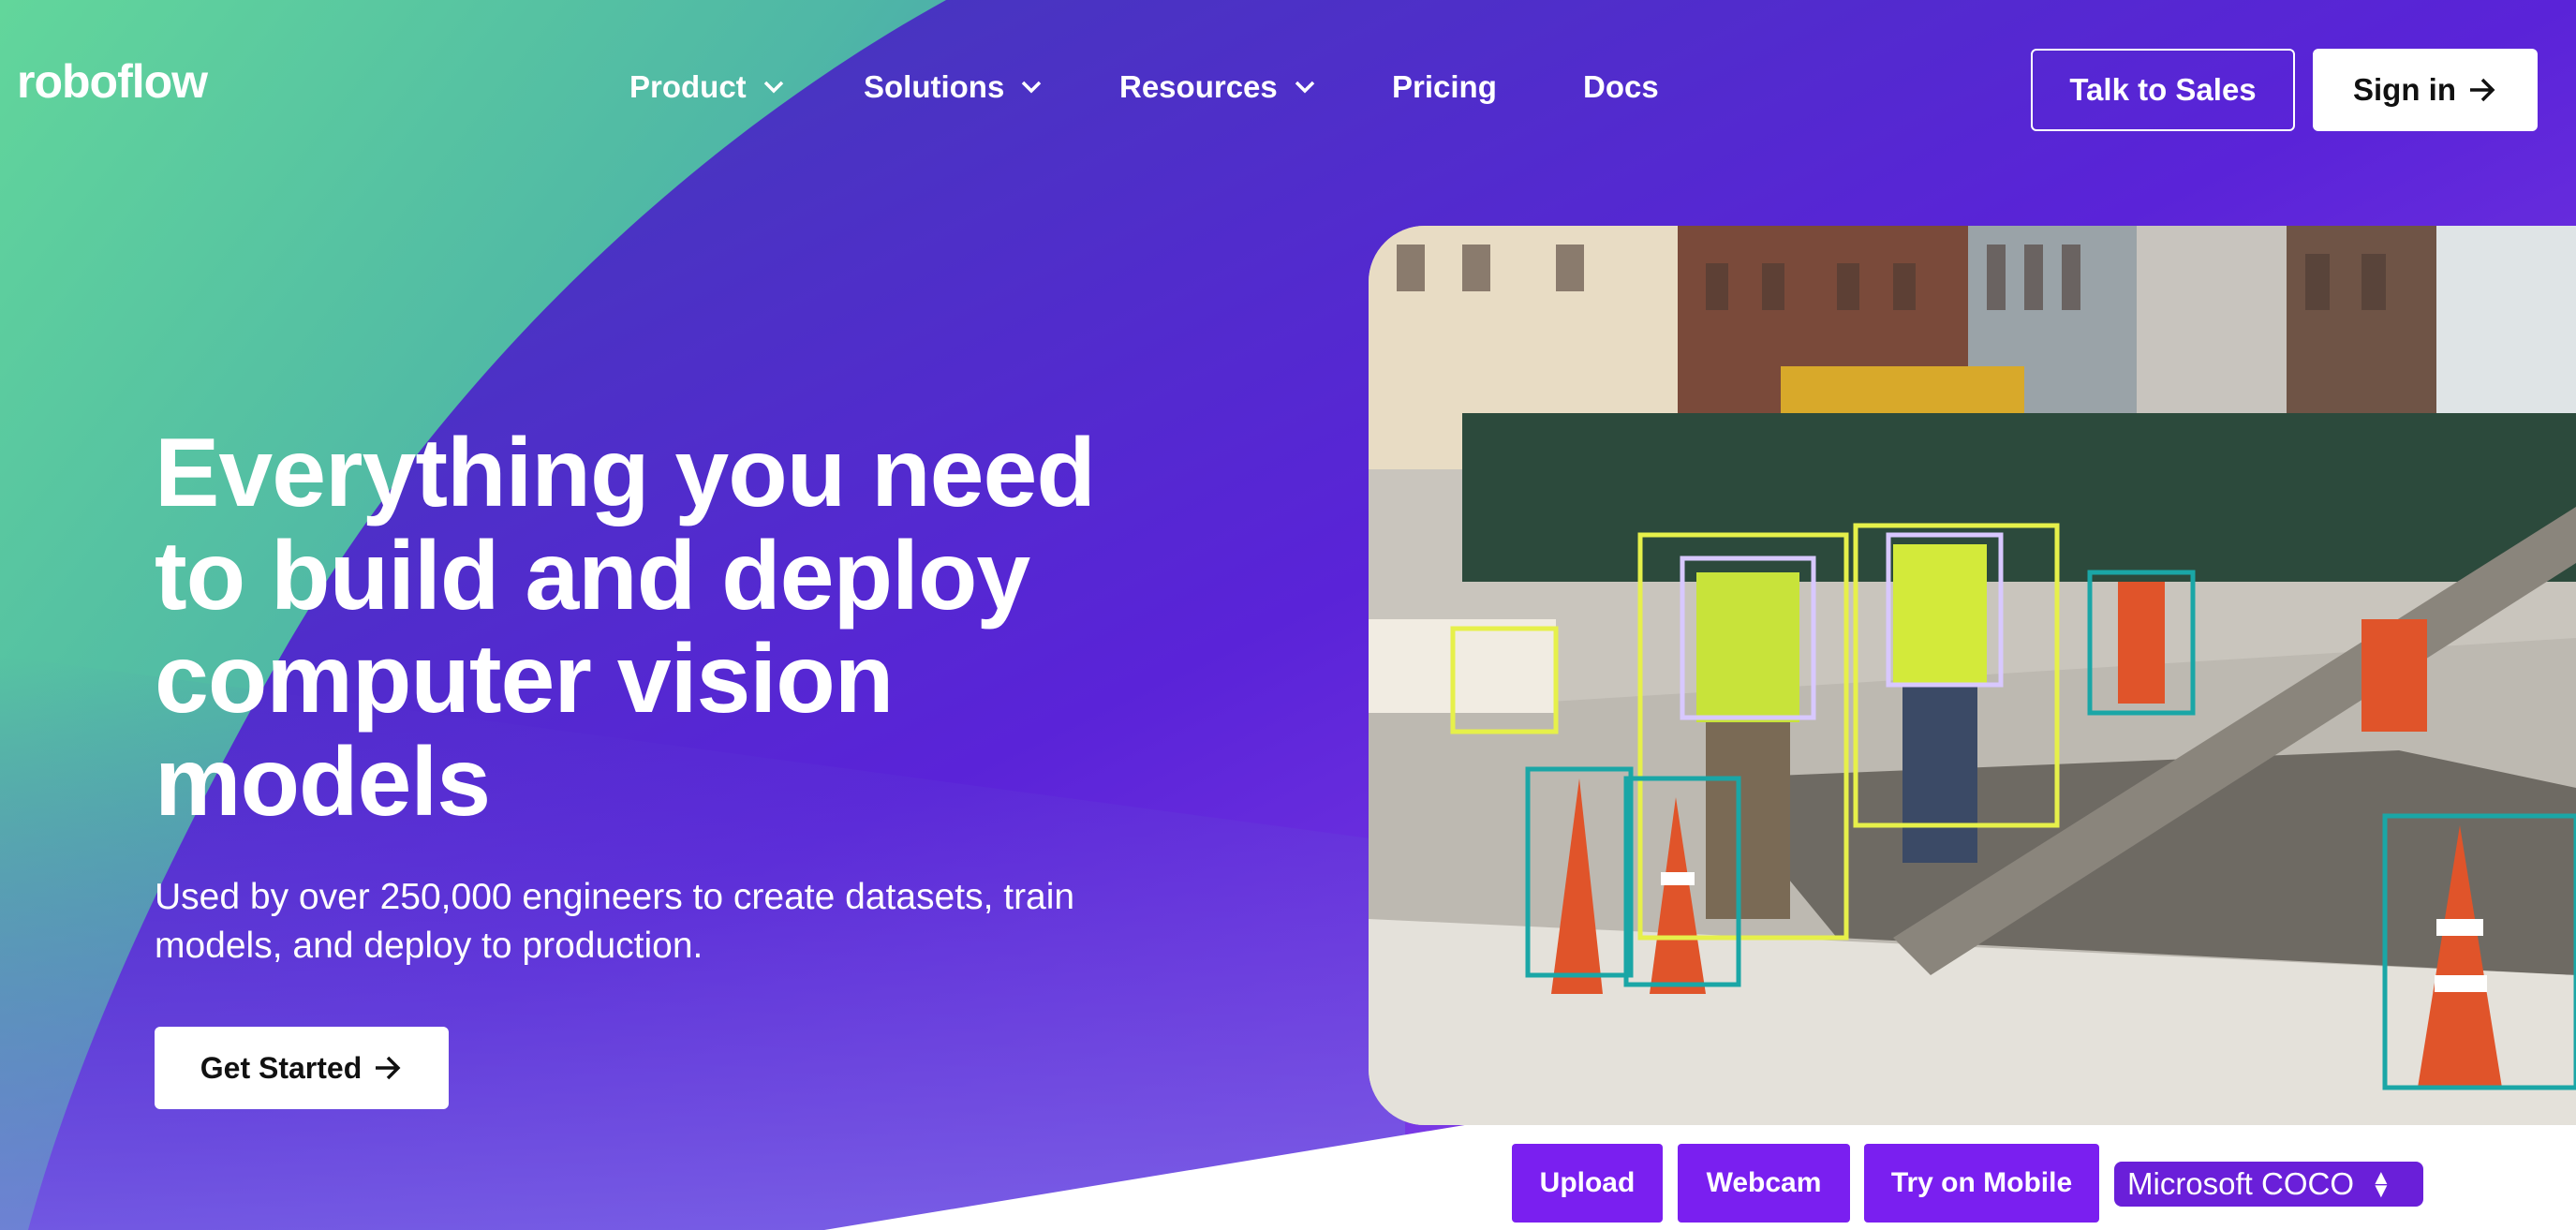 The image size is (2576, 1230). I want to click on nav-resources: Resources, so click(1217, 87).